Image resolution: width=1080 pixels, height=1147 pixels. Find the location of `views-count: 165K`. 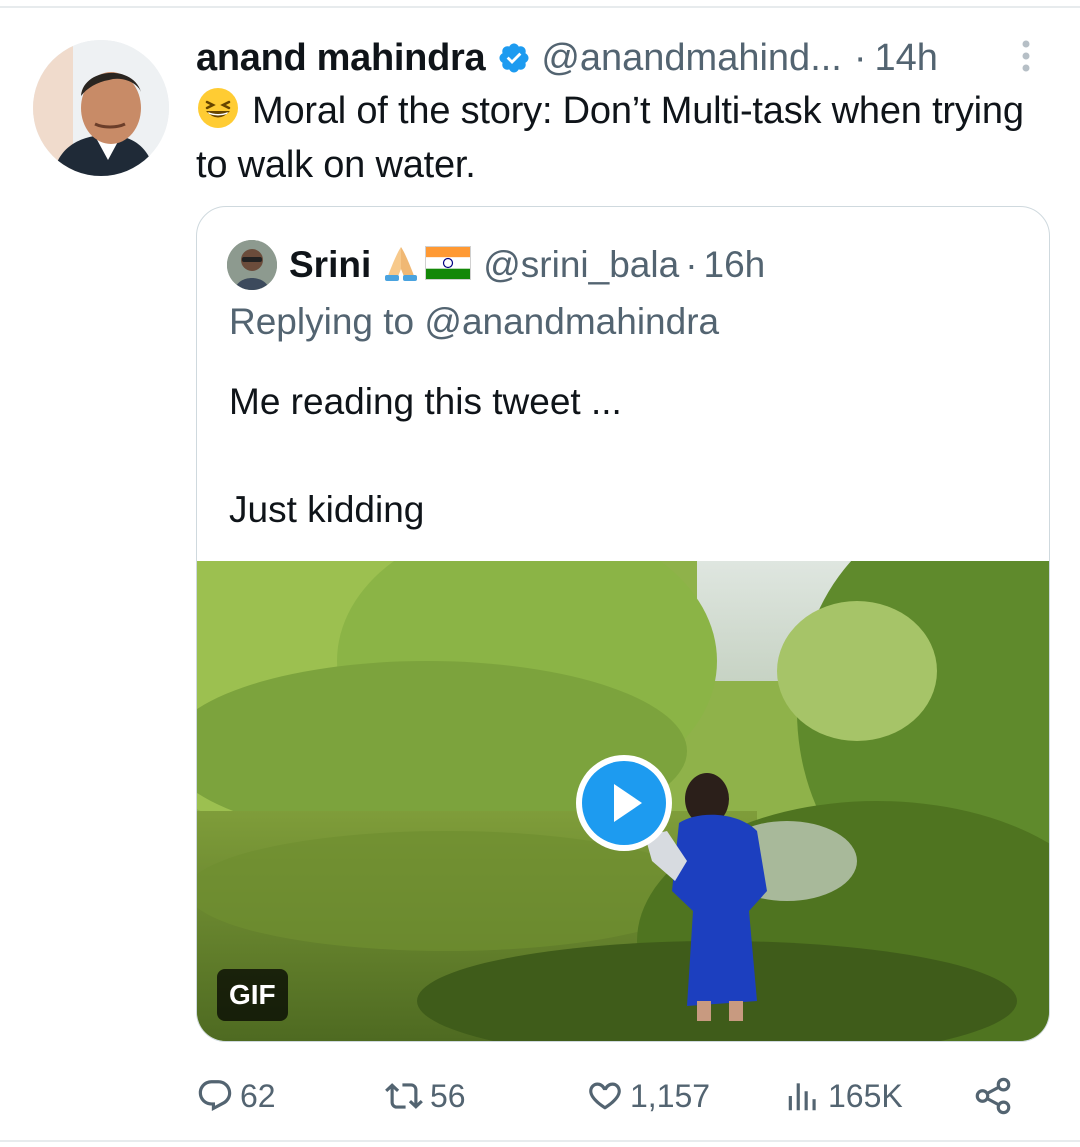

views-count: 165K is located at coordinates (865, 1095).